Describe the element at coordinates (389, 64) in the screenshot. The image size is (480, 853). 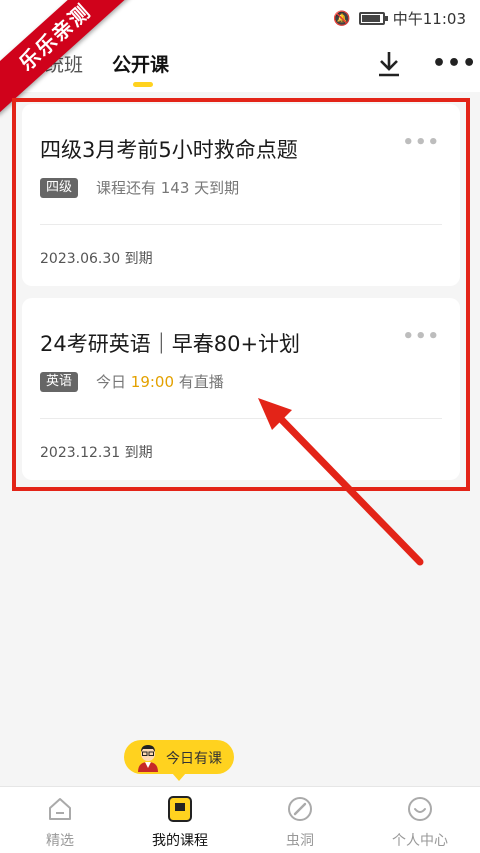
I see `download-icon` at that location.